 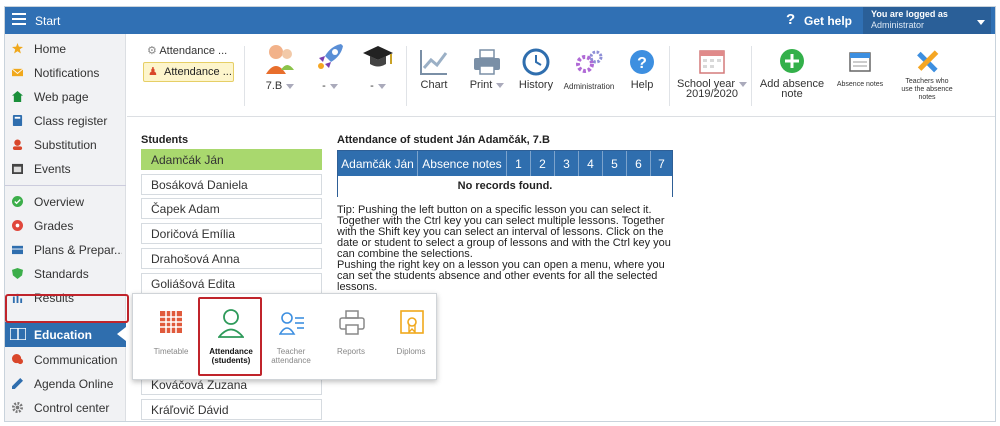 I want to click on timetable-icon, so click(x=171, y=322).